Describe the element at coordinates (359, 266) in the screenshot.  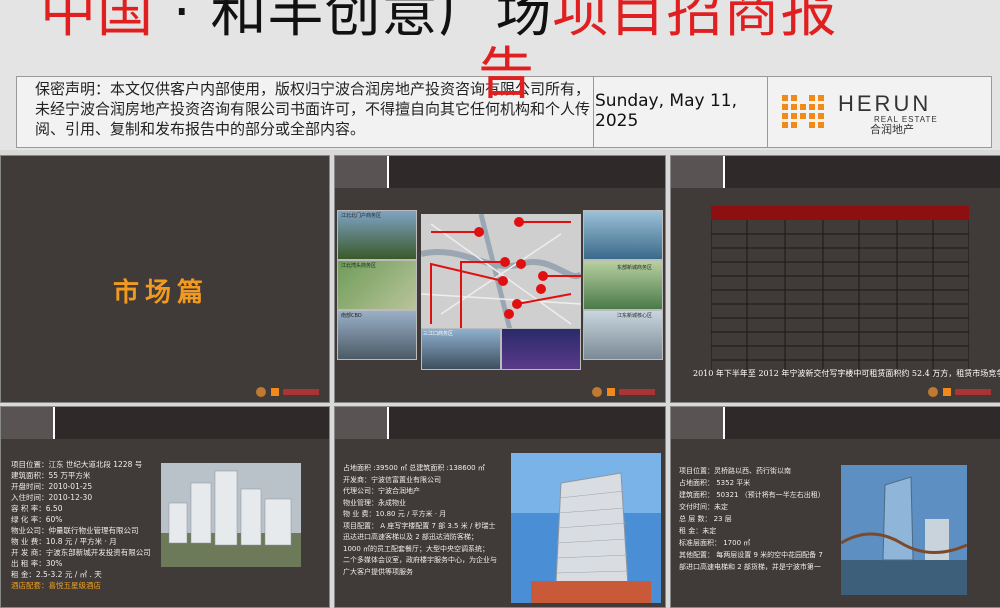
I see `district-label: 江北湾头商务区` at that location.